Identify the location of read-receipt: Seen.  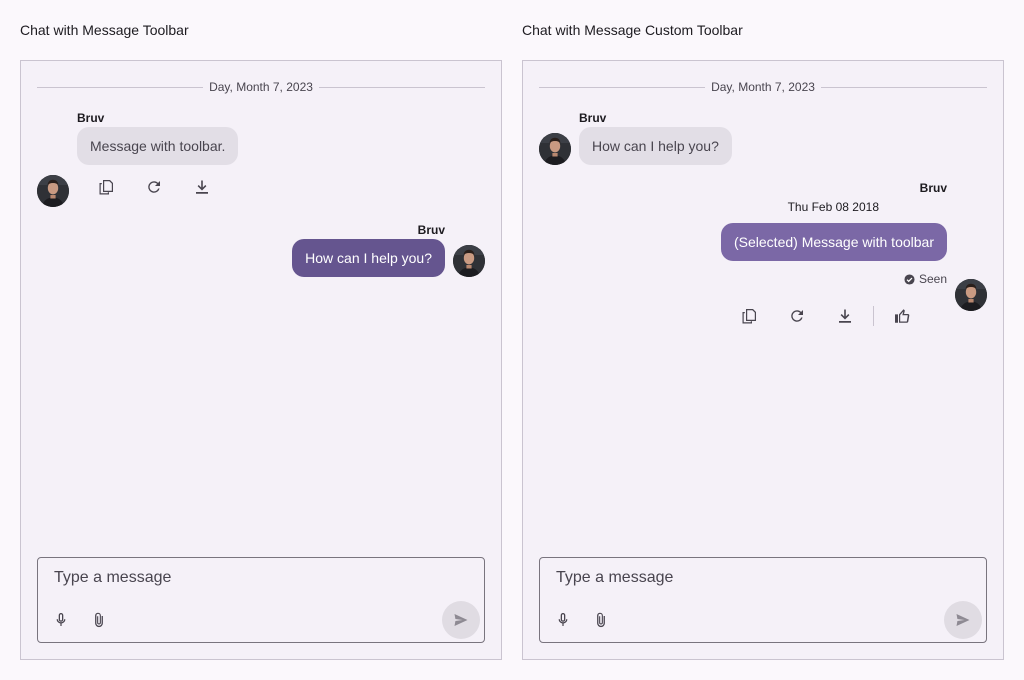
(925, 279).